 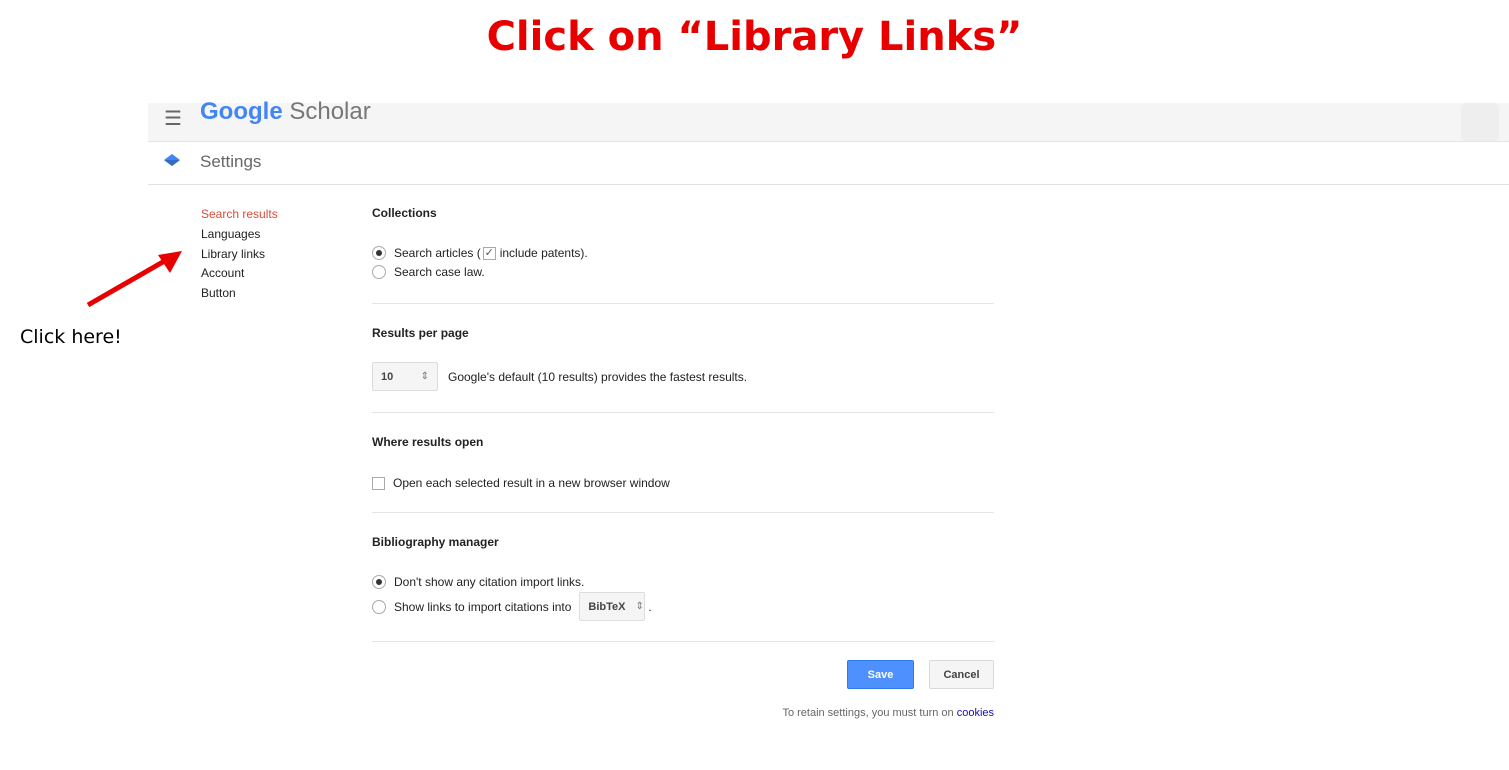 I want to click on search-case-law-radio, so click(x=379, y=272).